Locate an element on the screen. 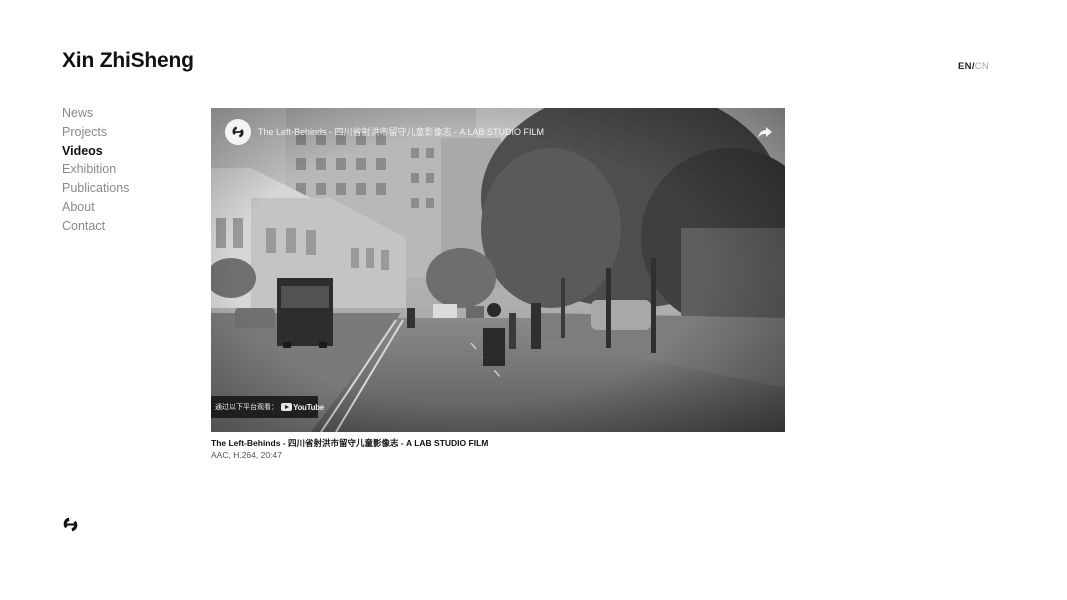 This screenshot has height=600, width=1067. lang-cn-link: CN is located at coordinates (982, 66).